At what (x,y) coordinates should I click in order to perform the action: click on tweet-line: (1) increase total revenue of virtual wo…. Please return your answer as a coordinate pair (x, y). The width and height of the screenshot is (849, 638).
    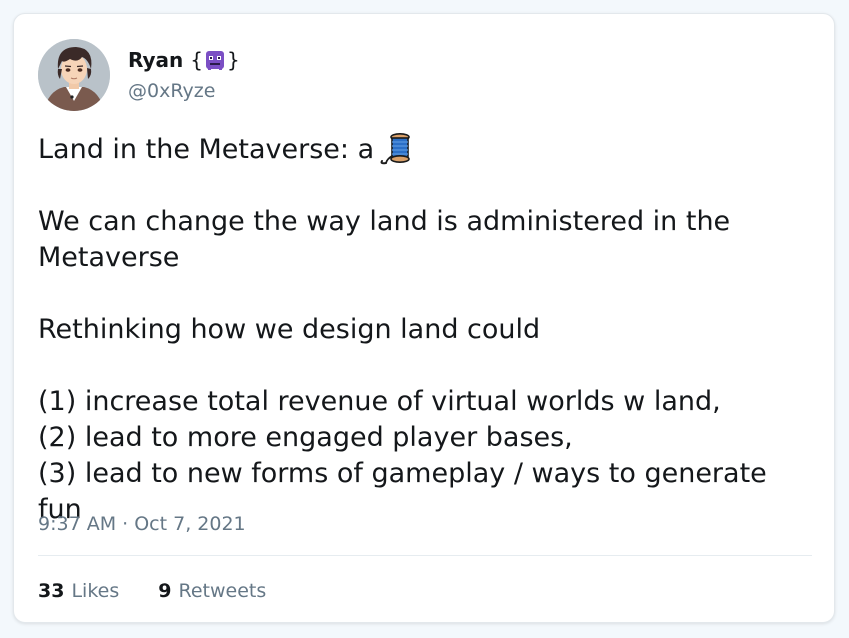
    Looking at the image, I should click on (379, 401).